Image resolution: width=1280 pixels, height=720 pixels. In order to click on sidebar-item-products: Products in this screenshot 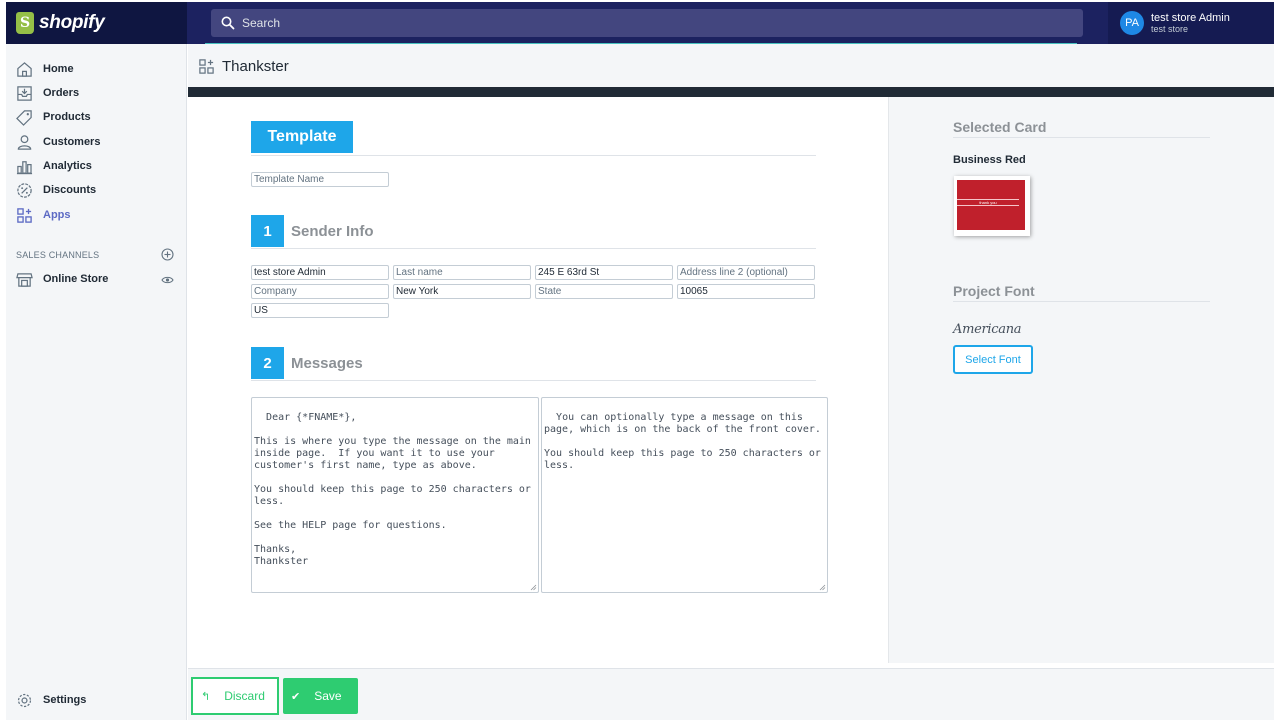, I will do `click(96, 117)`.